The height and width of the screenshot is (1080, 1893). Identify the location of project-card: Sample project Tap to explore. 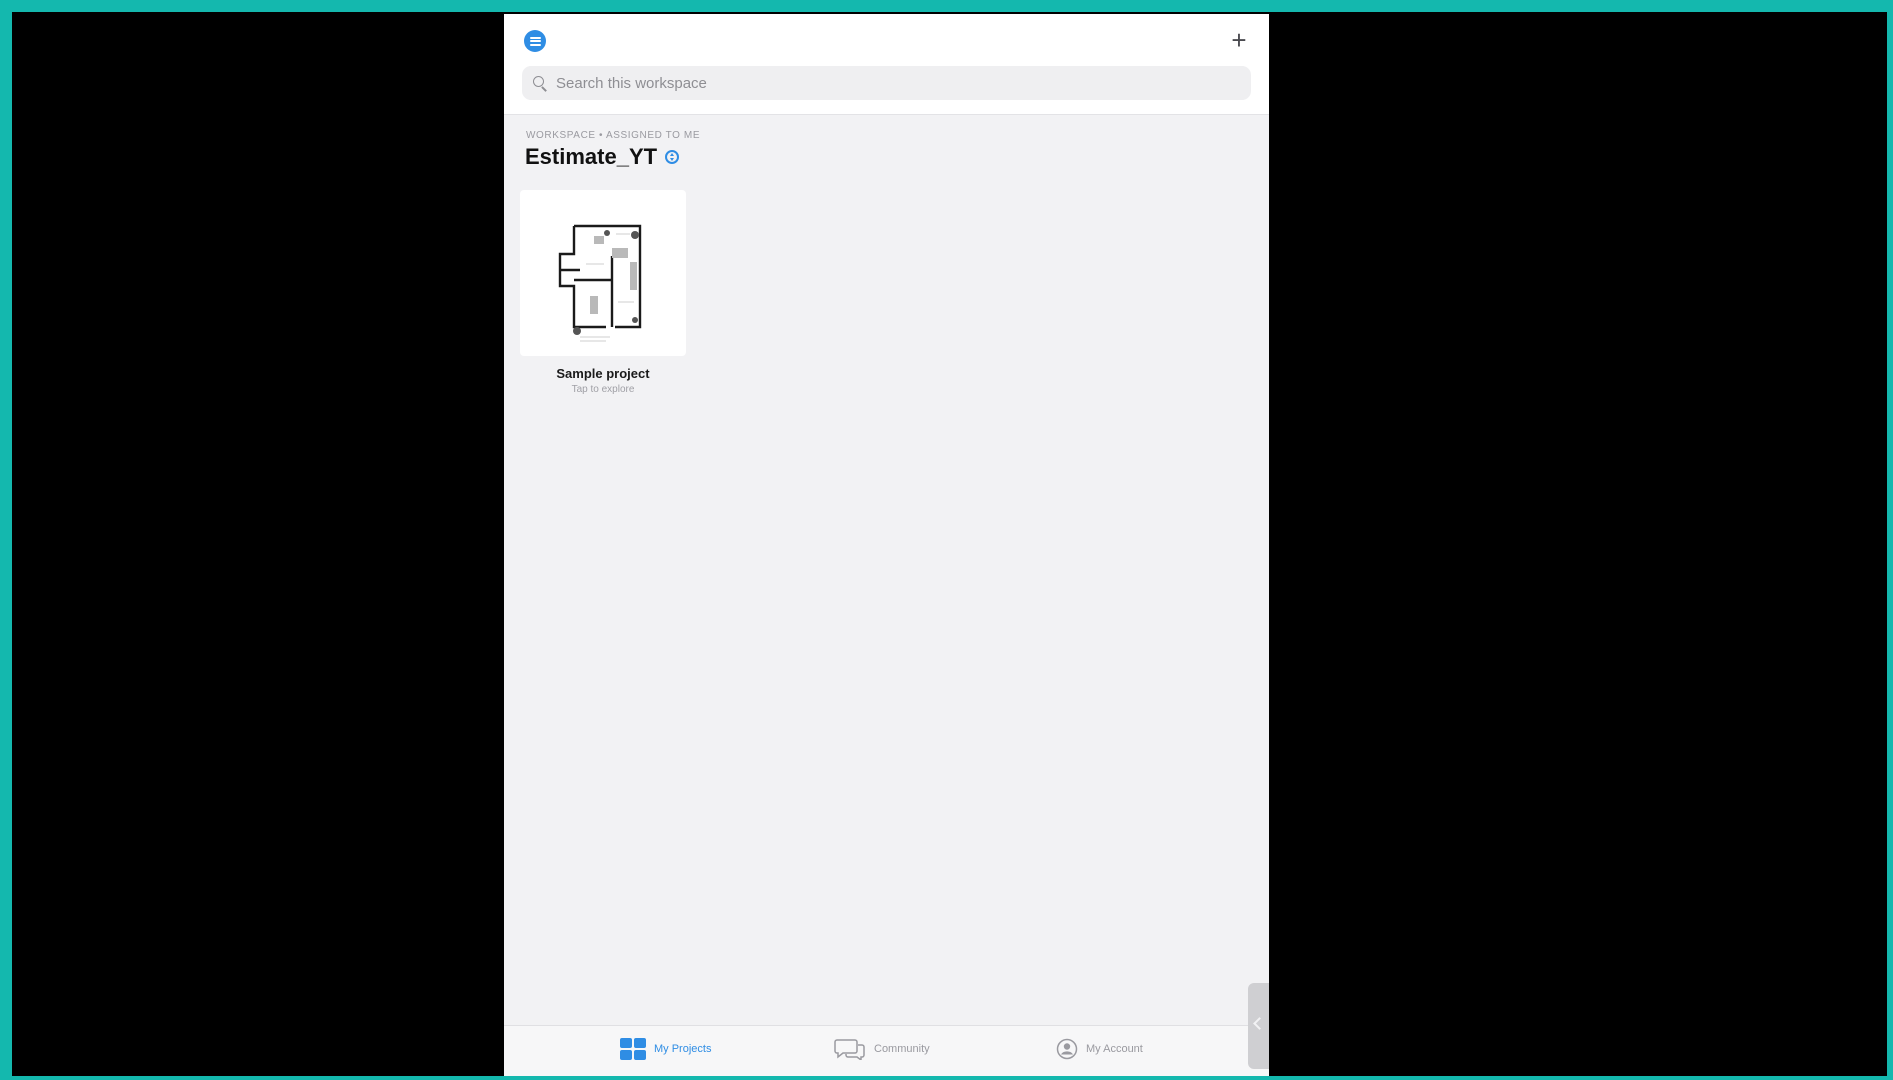
(603, 301).